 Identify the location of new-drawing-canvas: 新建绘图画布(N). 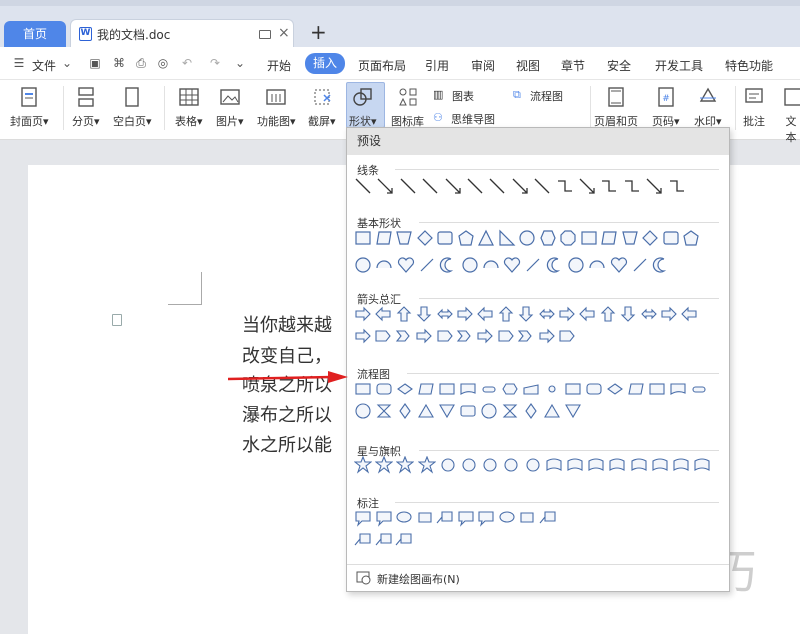
(418, 579).